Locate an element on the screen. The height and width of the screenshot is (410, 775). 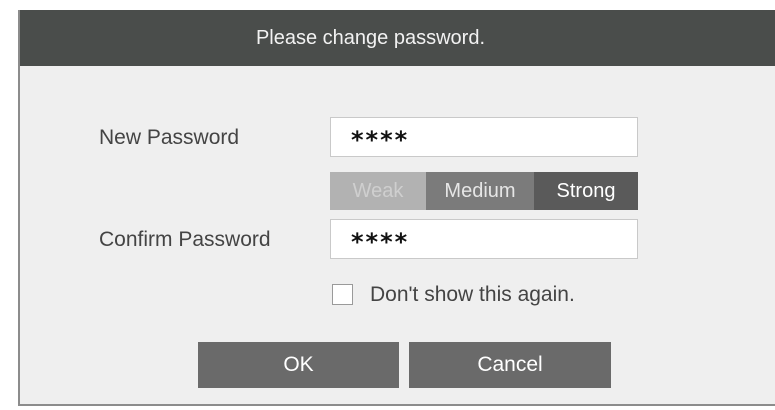
confirm-password-field: **** is located at coordinates (484, 239).